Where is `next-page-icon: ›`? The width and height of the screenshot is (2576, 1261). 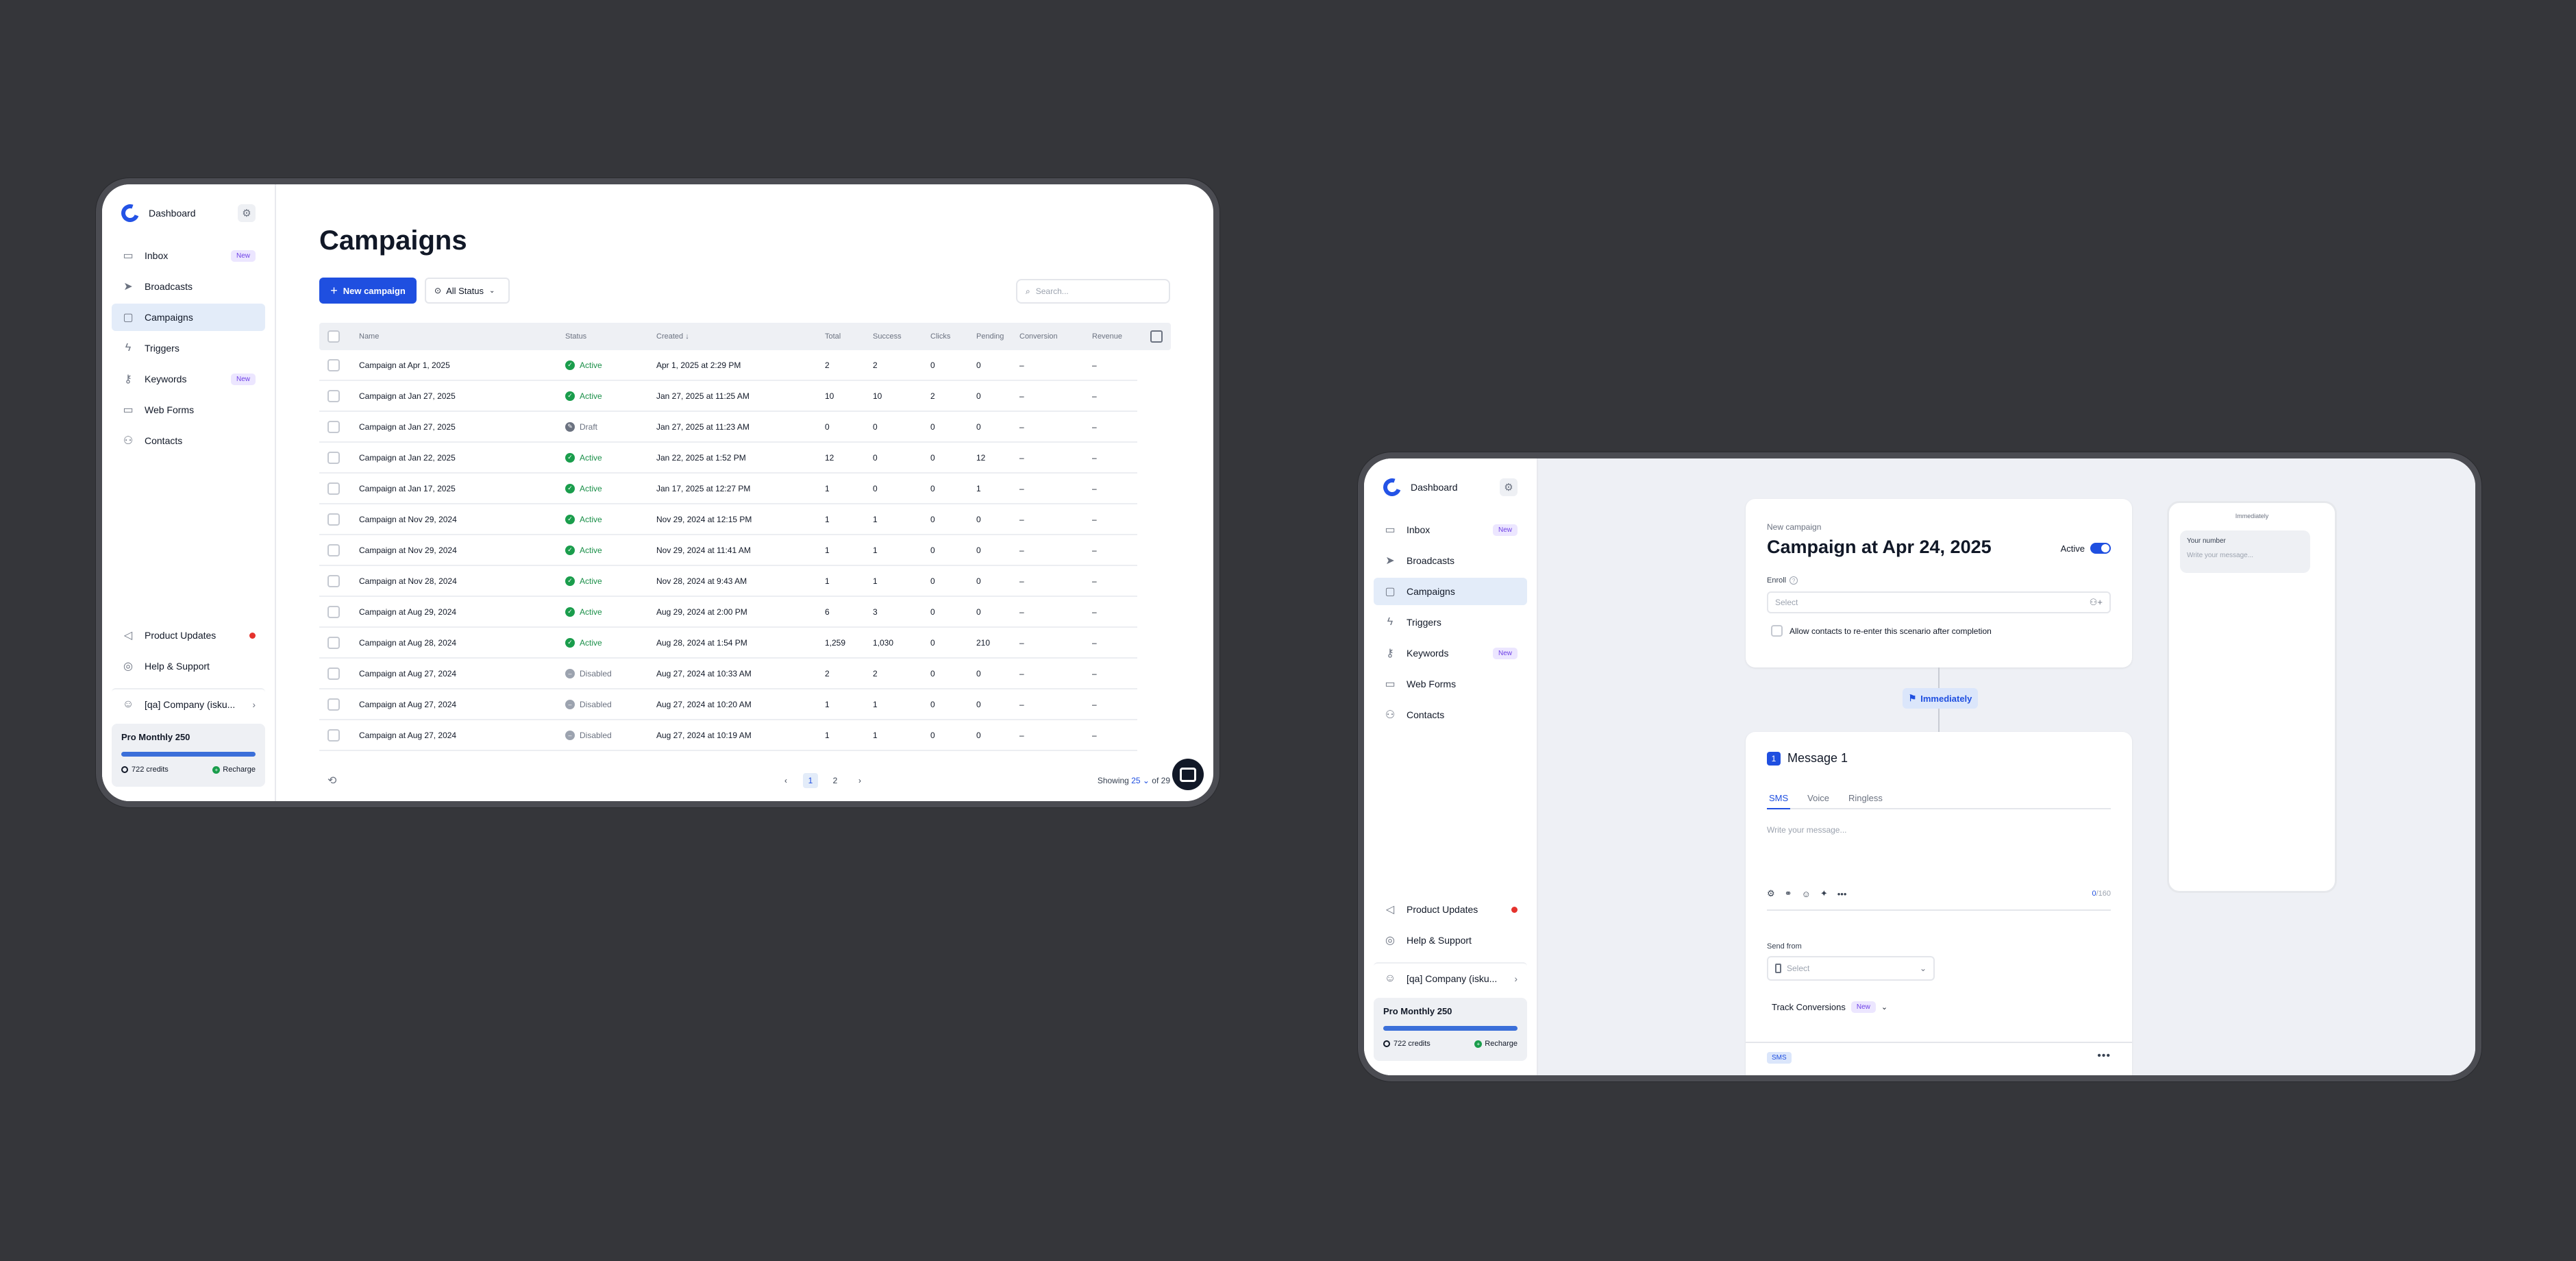
next-page-icon: › is located at coordinates (859, 780).